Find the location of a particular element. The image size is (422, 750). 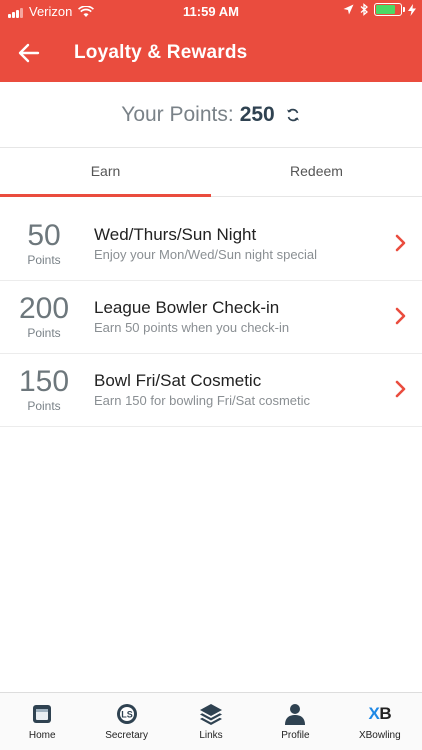

status-right is located at coordinates (379, 9).